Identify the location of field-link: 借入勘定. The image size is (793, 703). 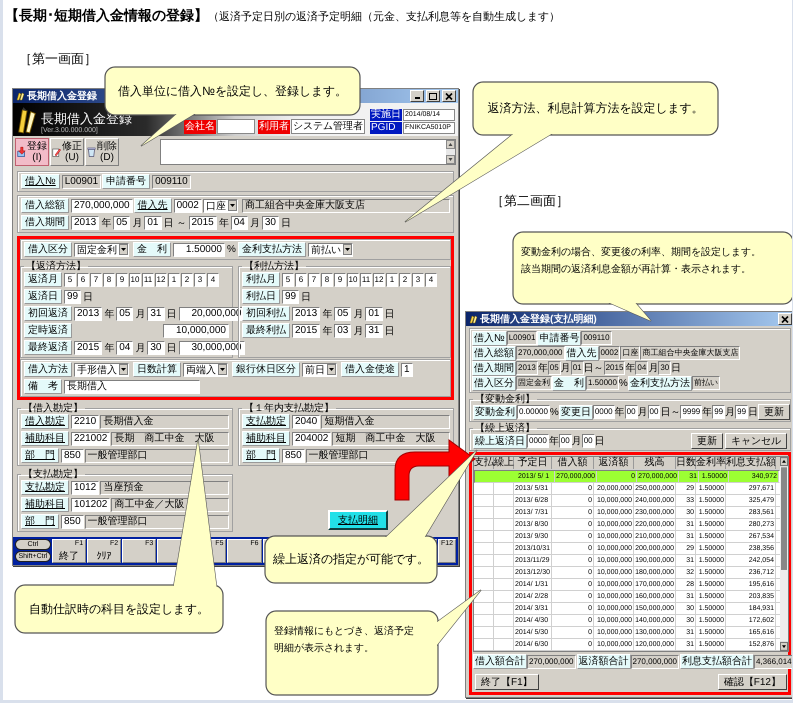
(45, 421).